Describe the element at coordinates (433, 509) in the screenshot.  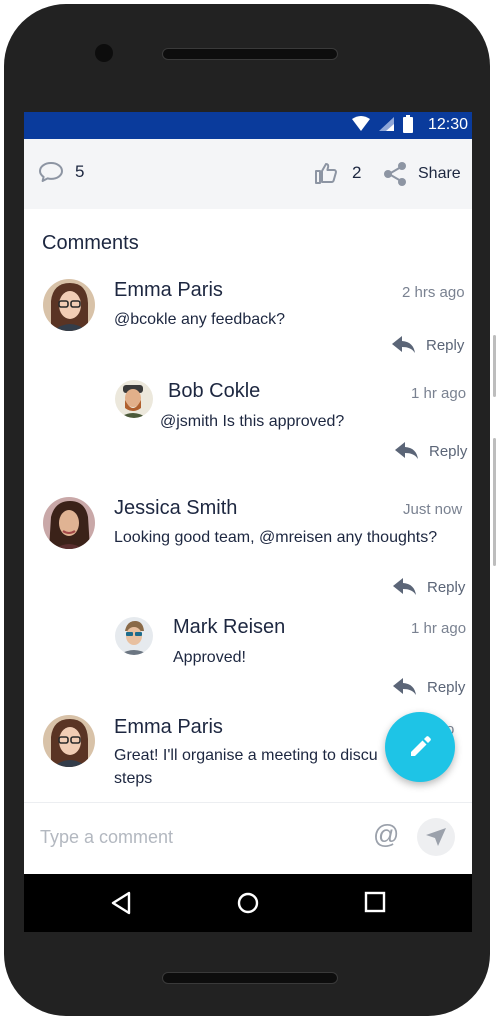
I see `comment-time: Just now` at that location.